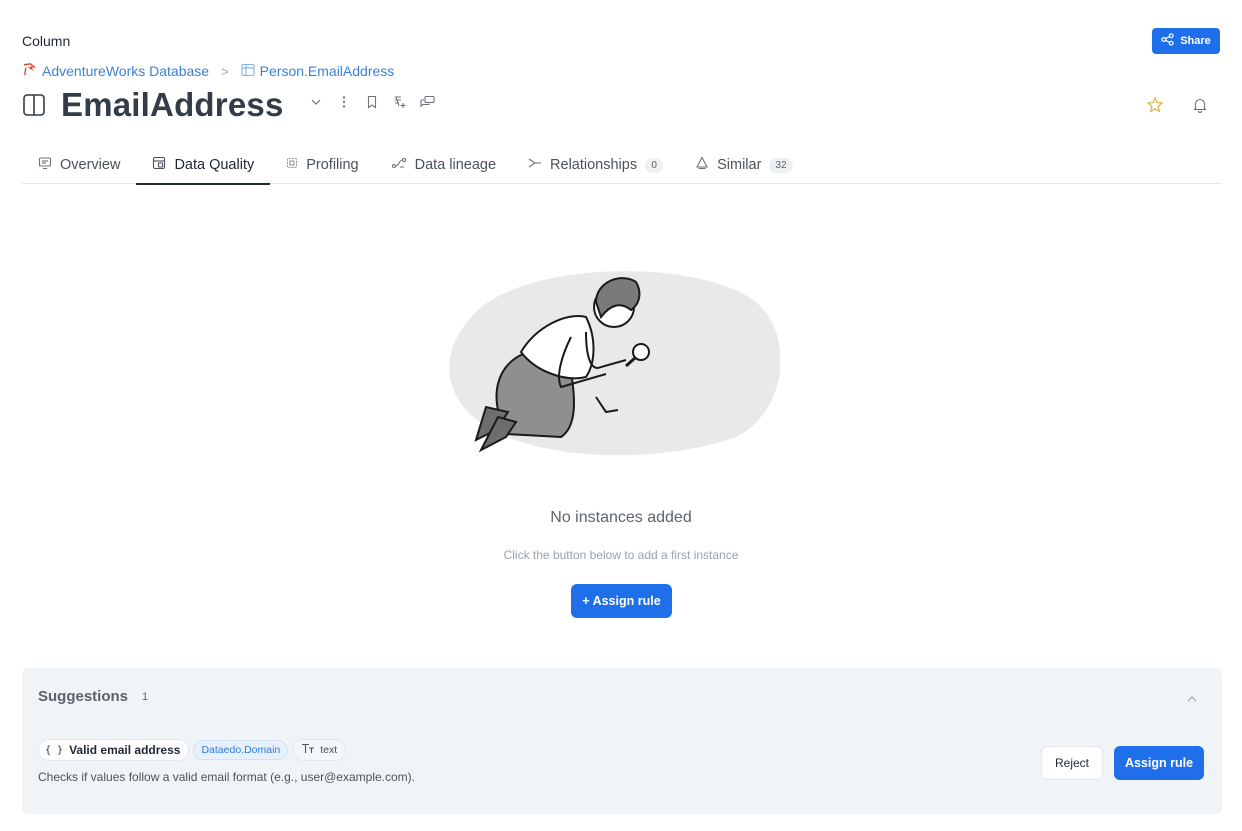 Image resolution: width=1242 pixels, height=831 pixels. Describe the element at coordinates (214, 165) in the screenshot. I see `tab-label: Data Quality` at that location.